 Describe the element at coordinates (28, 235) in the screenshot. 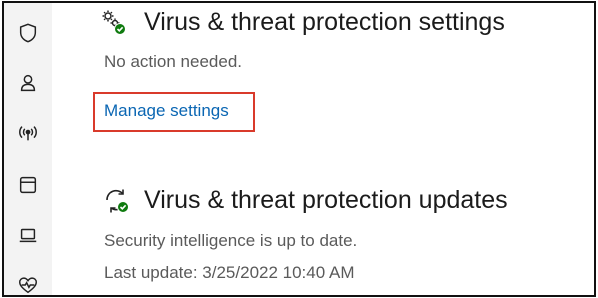

I see `device-security-icon` at that location.